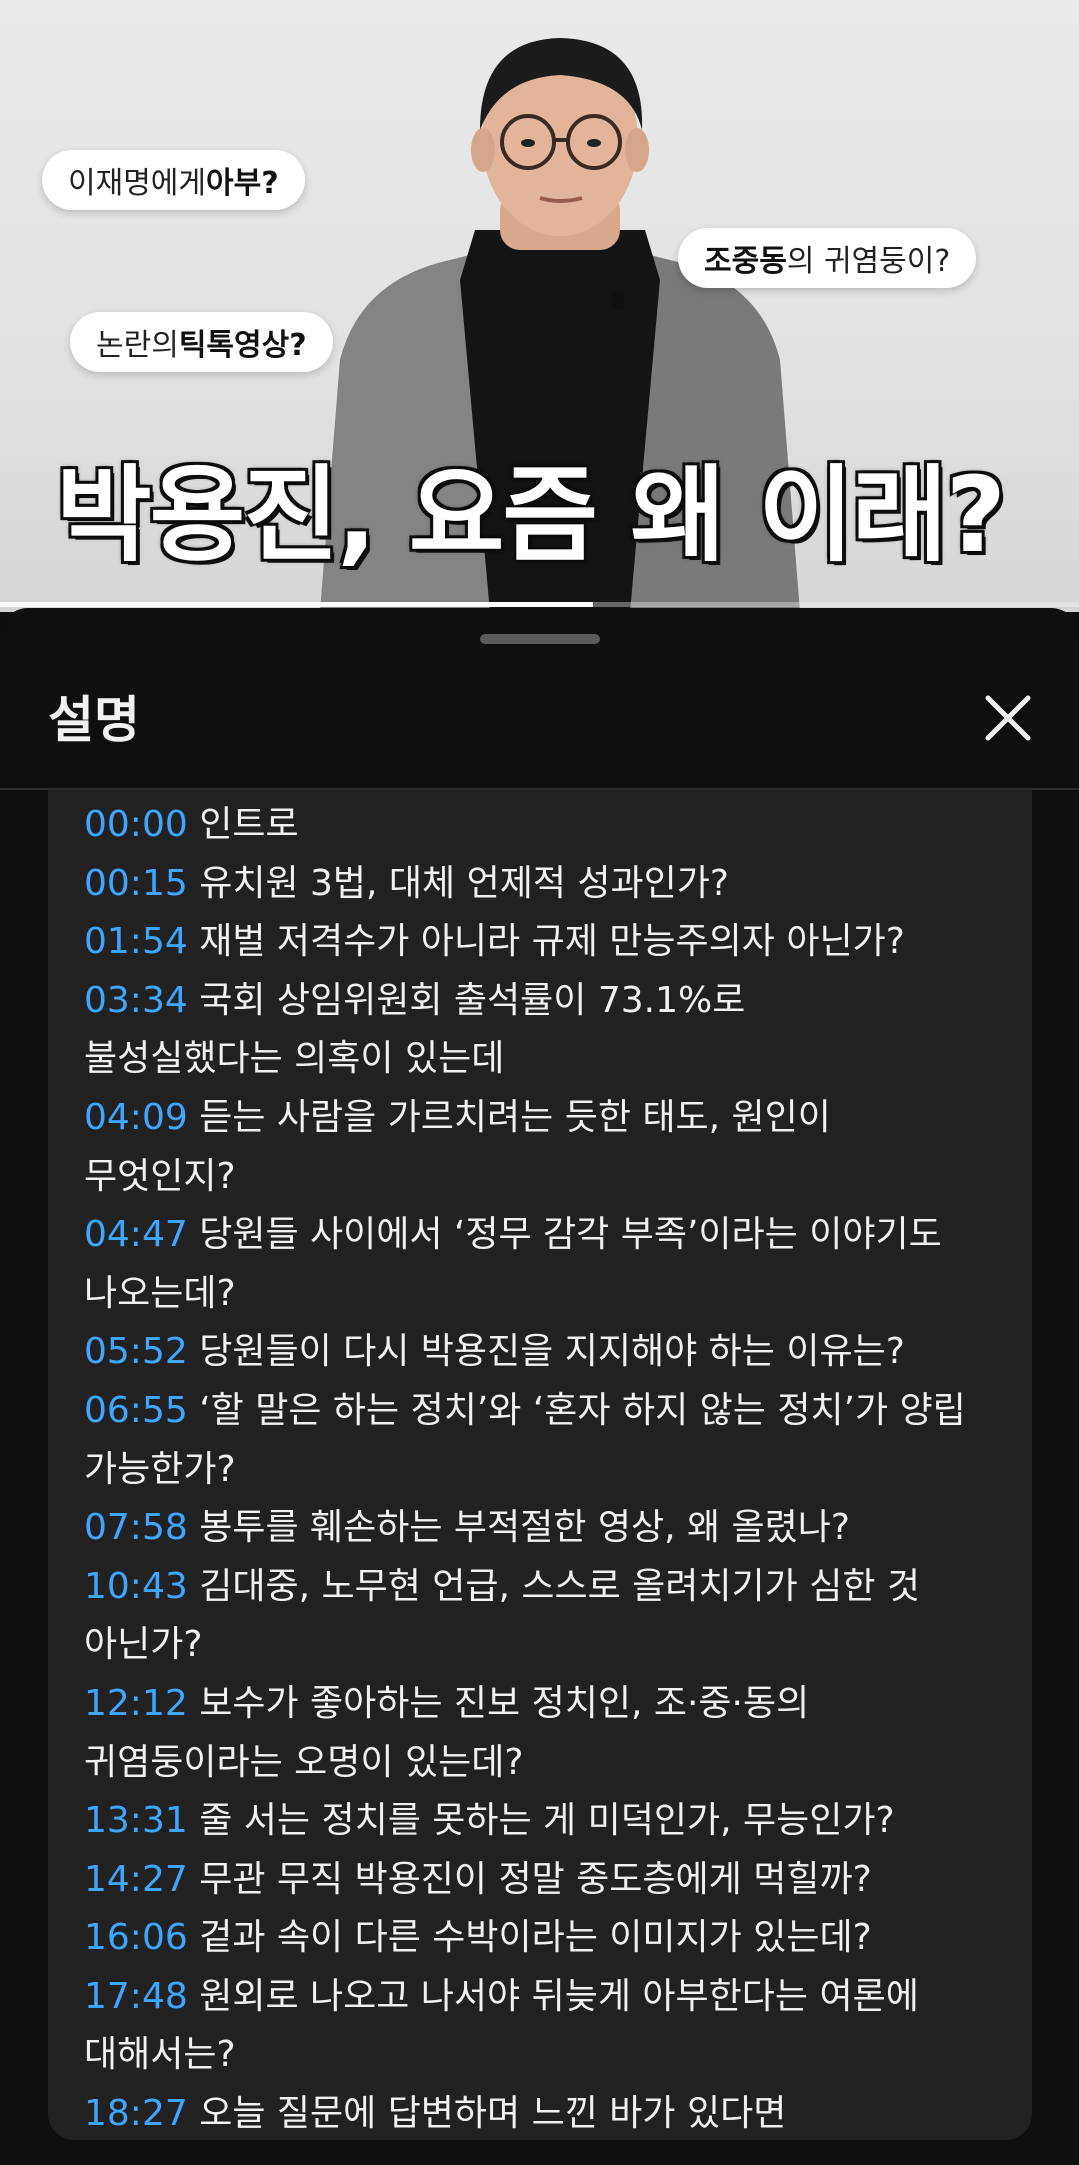 The width and height of the screenshot is (1079, 2165). I want to click on chapter-title: 원외로 나오고 나서야 뒤늦게 아부한다는 여론에, so click(559, 1996).